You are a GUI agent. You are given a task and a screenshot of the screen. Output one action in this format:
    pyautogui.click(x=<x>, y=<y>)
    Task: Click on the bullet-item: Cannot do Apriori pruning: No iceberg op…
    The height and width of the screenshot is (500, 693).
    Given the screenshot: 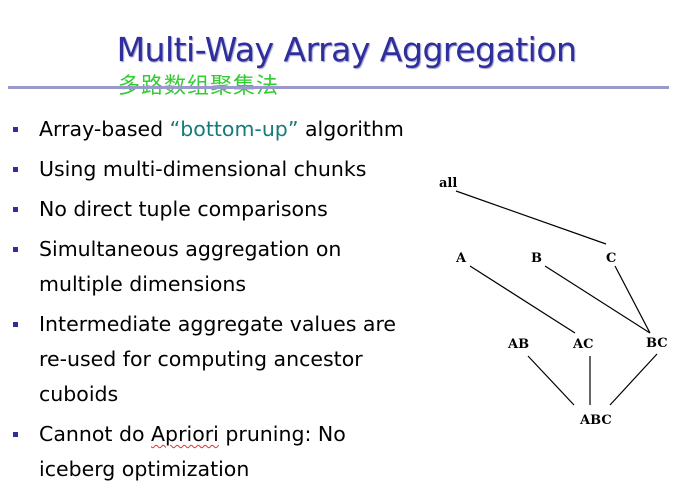 What is the action you would take?
    pyautogui.click(x=222, y=452)
    